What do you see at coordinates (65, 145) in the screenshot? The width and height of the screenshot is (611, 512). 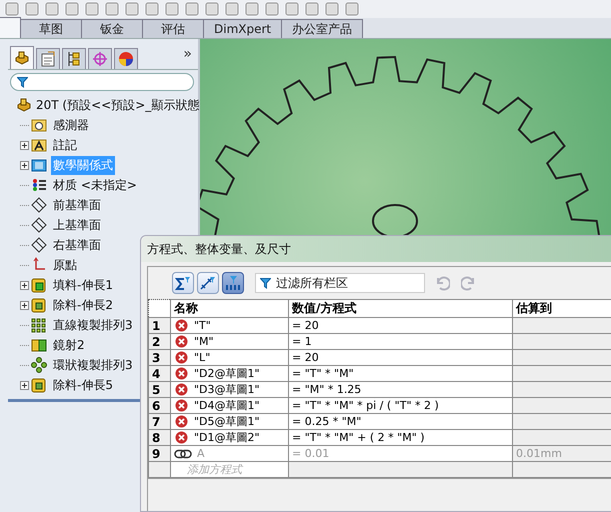 I see `tree-item: 註記` at bounding box center [65, 145].